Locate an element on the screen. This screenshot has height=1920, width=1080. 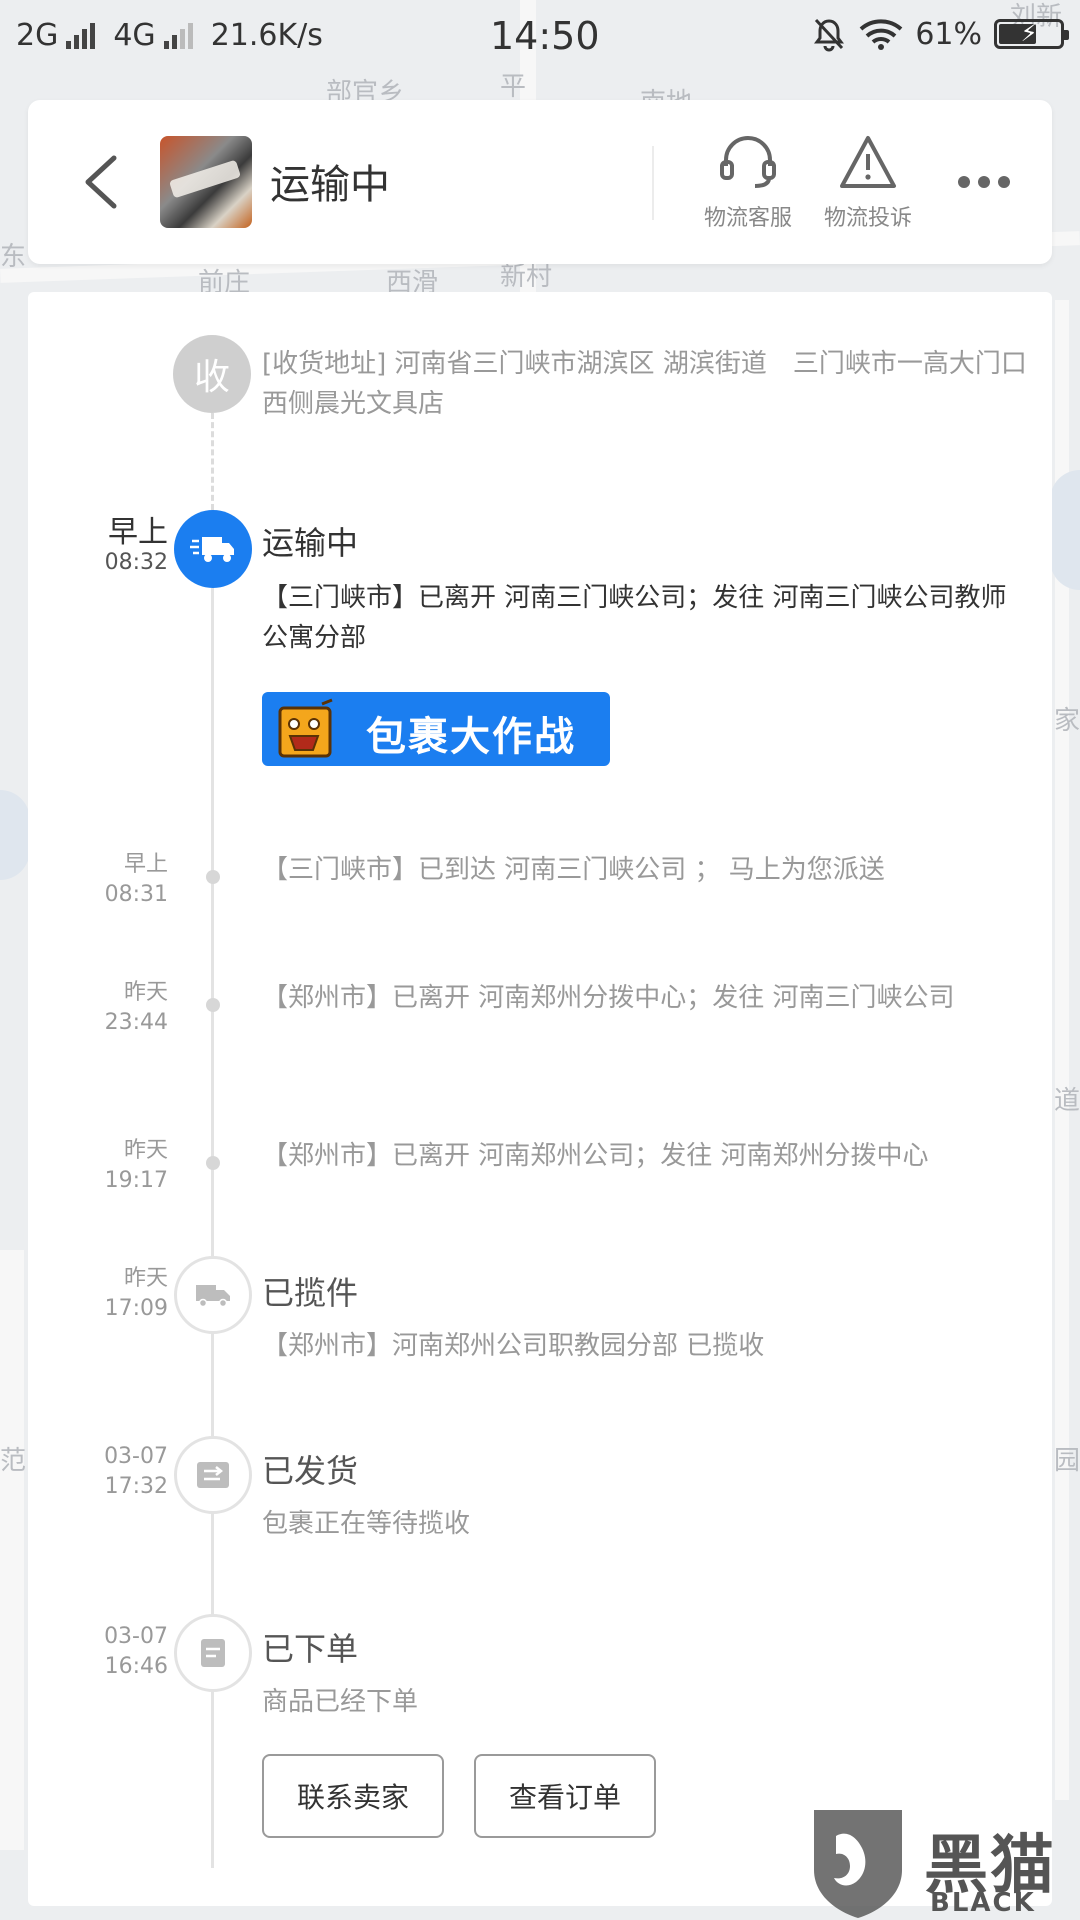
delivery-address: [收货地址] 河南省三门峡市湖滨区 湖滨街道 三门峡市一高大门口西侧晨光文具店 is located at coordinates (644, 384).